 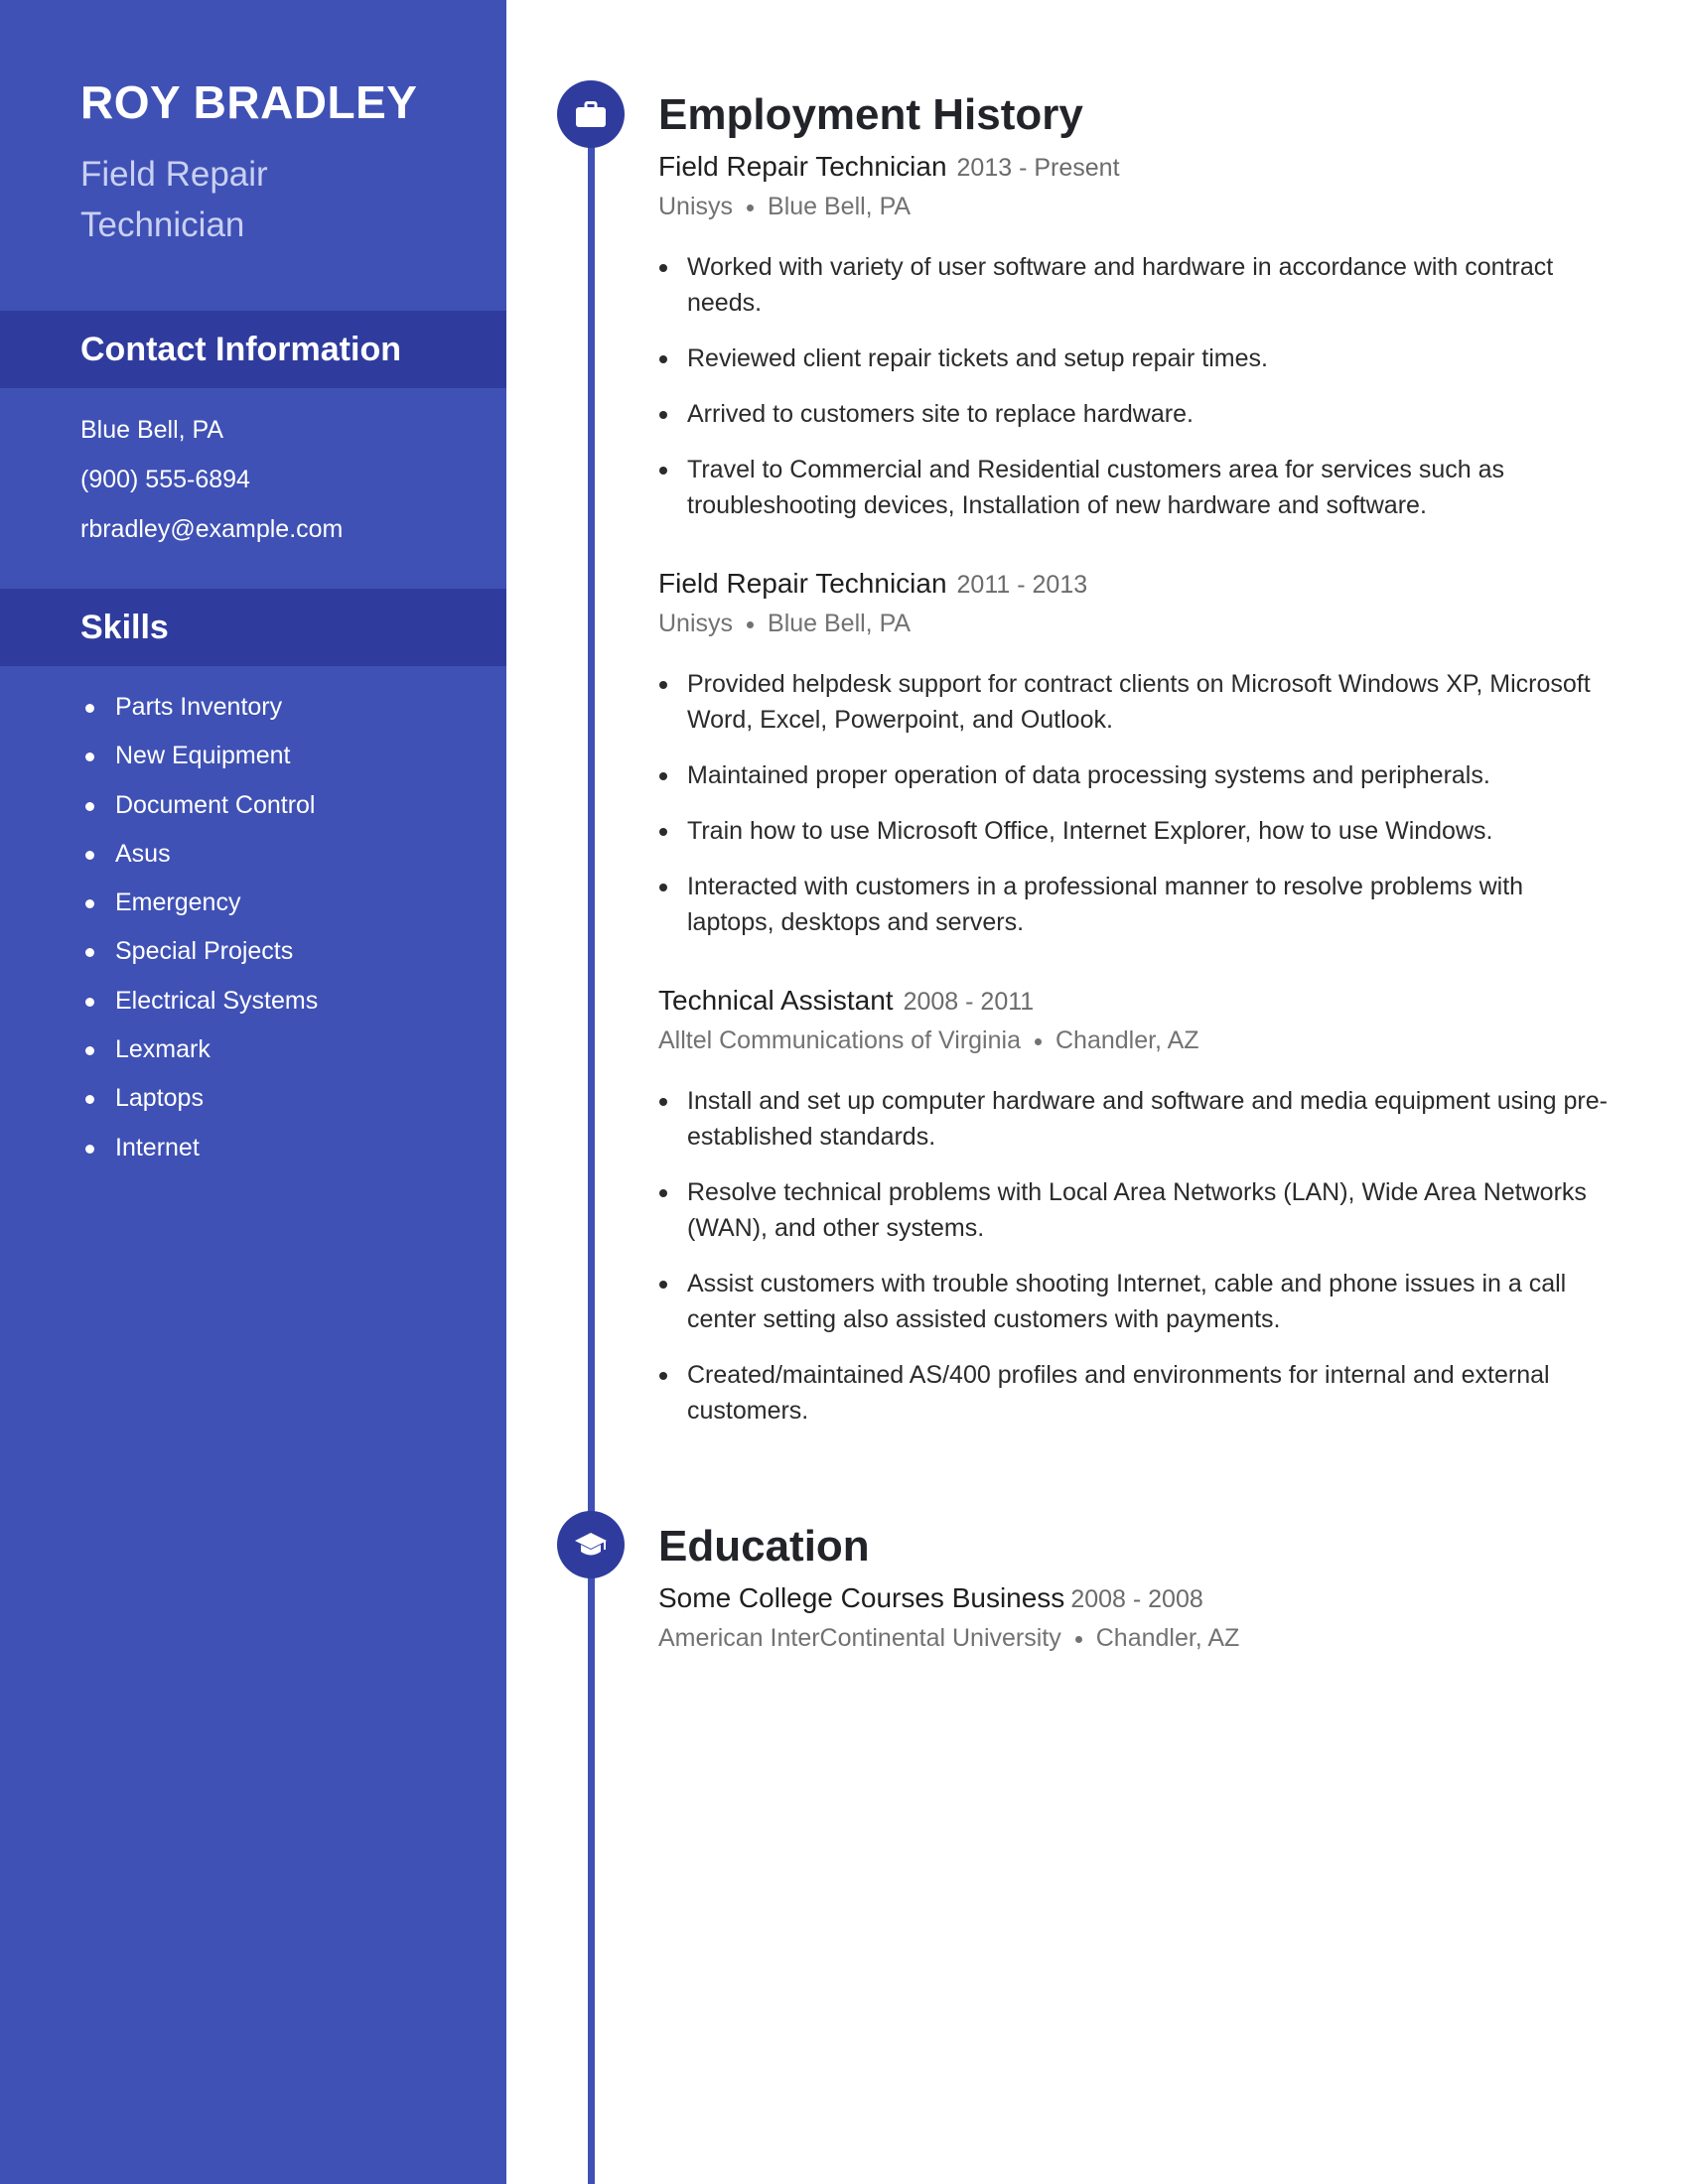 What do you see at coordinates (1038, 168) in the screenshot?
I see `job-dates: 2013 - Present` at bounding box center [1038, 168].